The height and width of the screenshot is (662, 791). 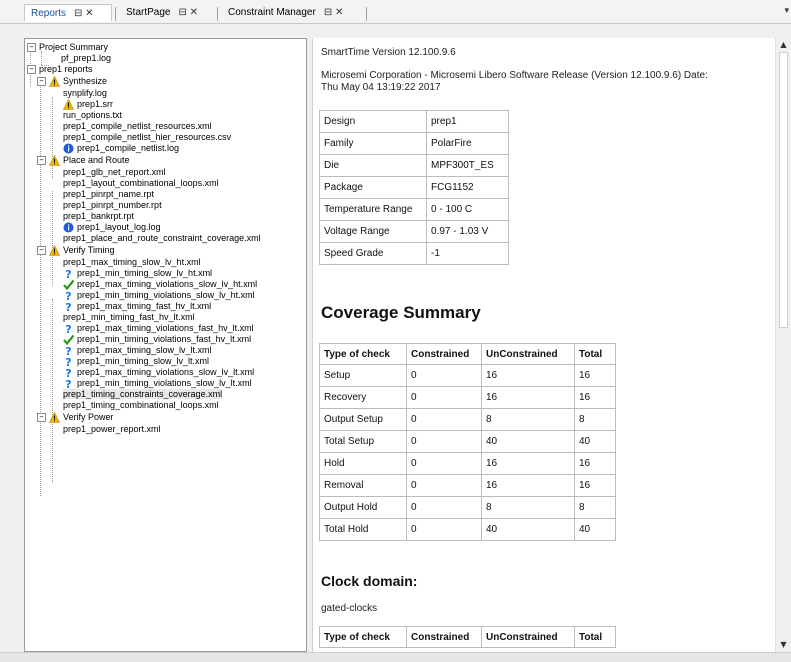 What do you see at coordinates (112, 429) in the screenshot?
I see `tree-node-power-report: prep1_power_report.xml` at bounding box center [112, 429].